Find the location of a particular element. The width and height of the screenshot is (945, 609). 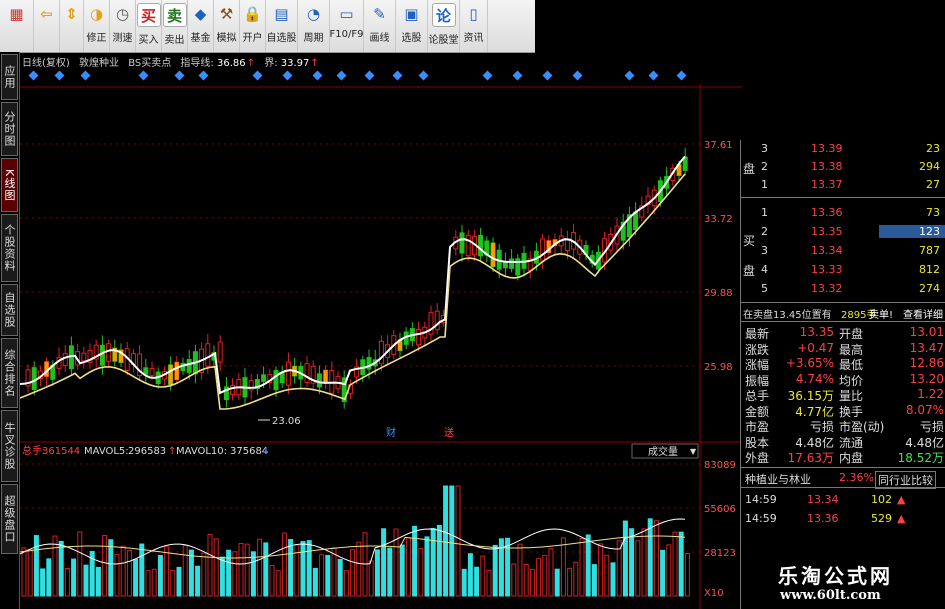

ask-row: 2 13.38 294 is located at coordinates (843, 168).